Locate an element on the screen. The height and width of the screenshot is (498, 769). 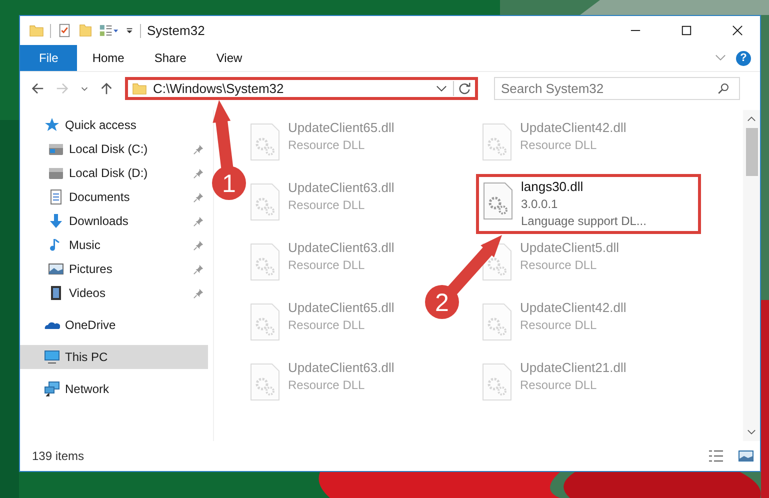
document-icon is located at coordinates (56, 197).